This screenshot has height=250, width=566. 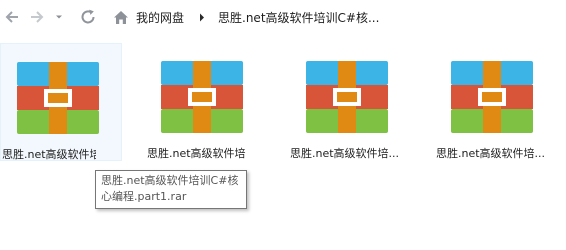 What do you see at coordinates (144, 196) in the screenshot?
I see `tooltip-line: 心编程.part1.rar` at bounding box center [144, 196].